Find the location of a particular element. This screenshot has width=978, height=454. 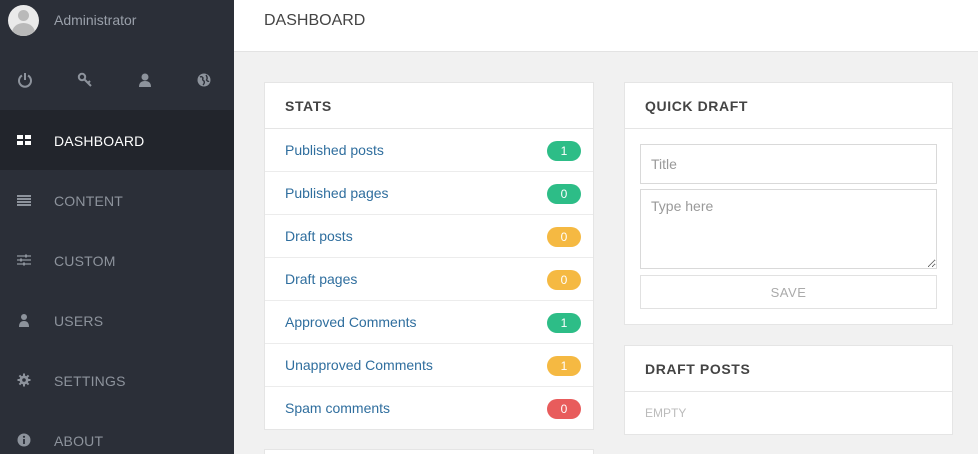

sidebar-item-settings: SETTINGS is located at coordinates (117, 380).